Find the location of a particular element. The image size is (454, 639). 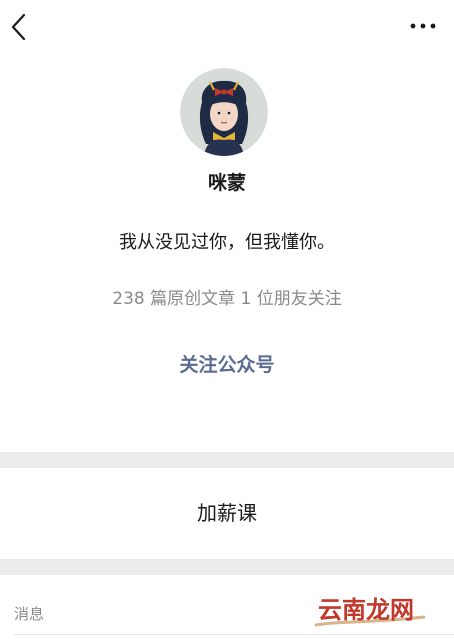

account-stats: 238 篇原创文章 1 位朋友关注 is located at coordinates (227, 299).